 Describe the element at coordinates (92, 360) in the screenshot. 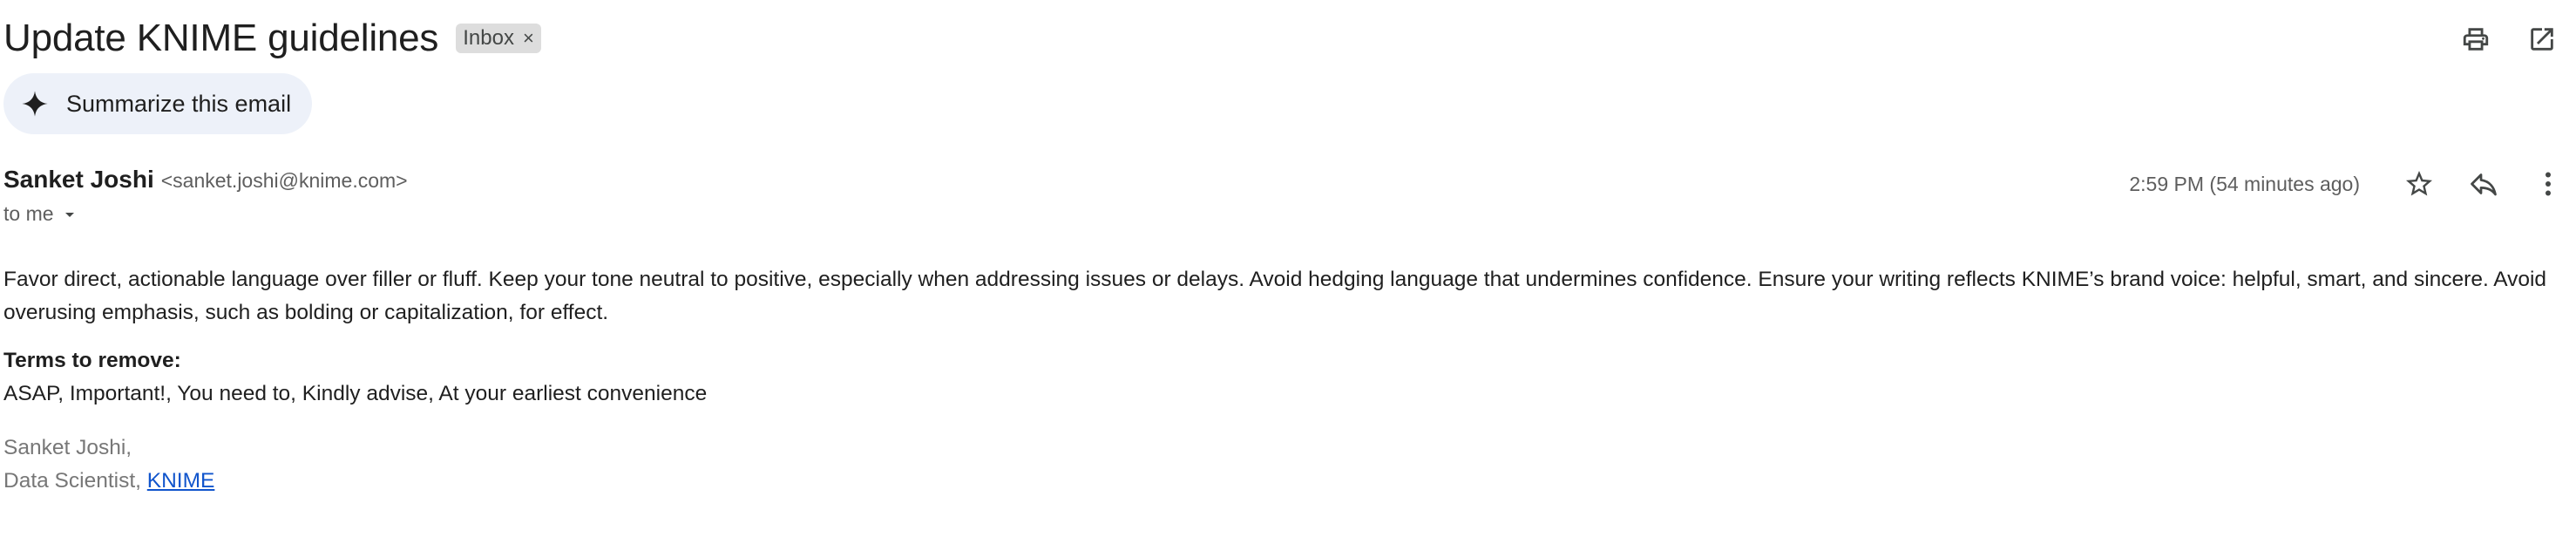

I see `terms-heading: Terms to remove:` at that location.